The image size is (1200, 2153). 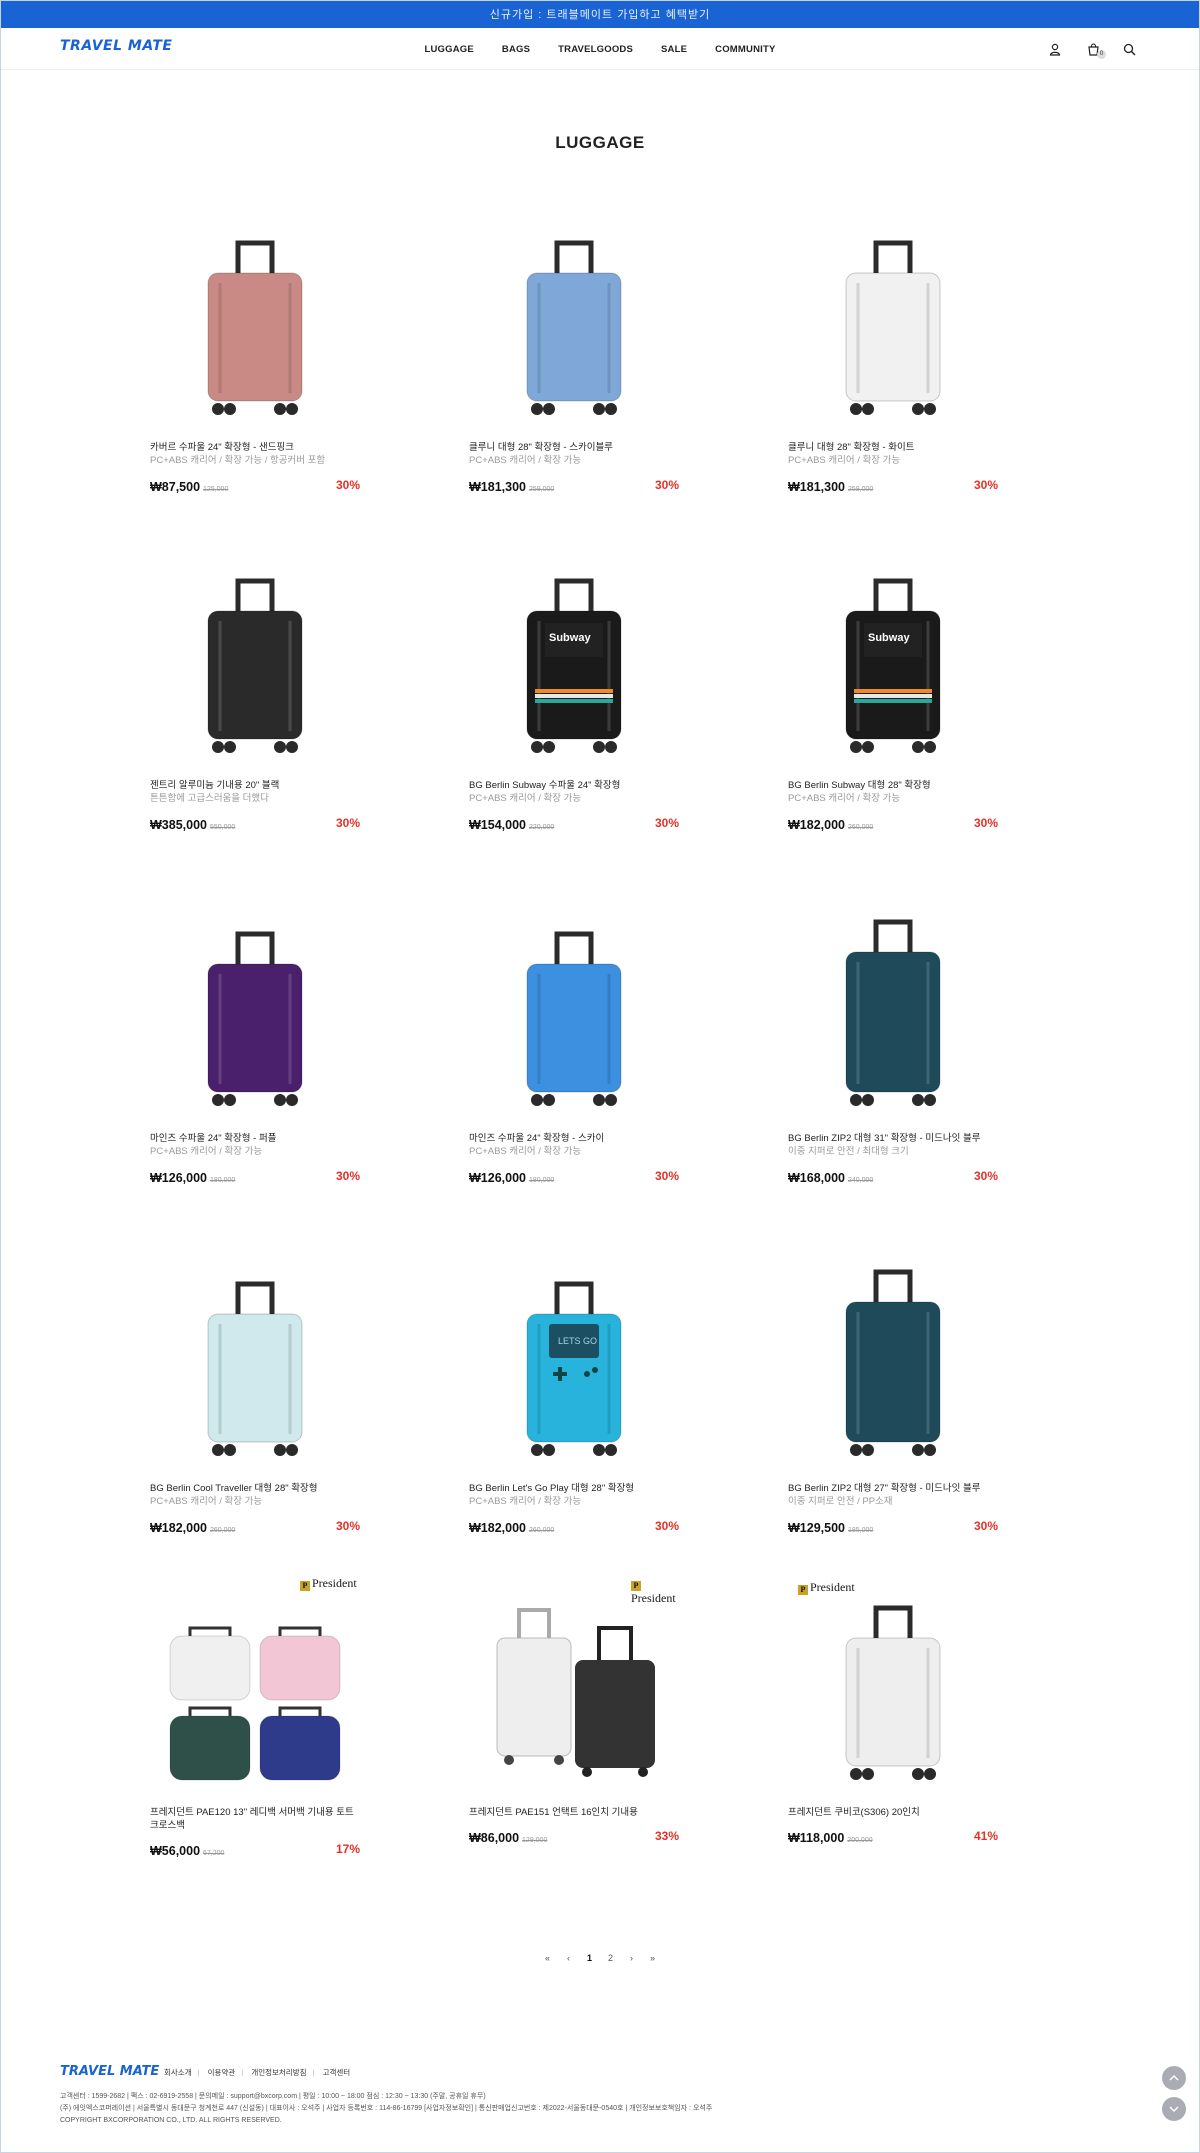 I want to click on product-name: BG Berlin Subway 수파울 24" 확장형, so click(x=574, y=785).